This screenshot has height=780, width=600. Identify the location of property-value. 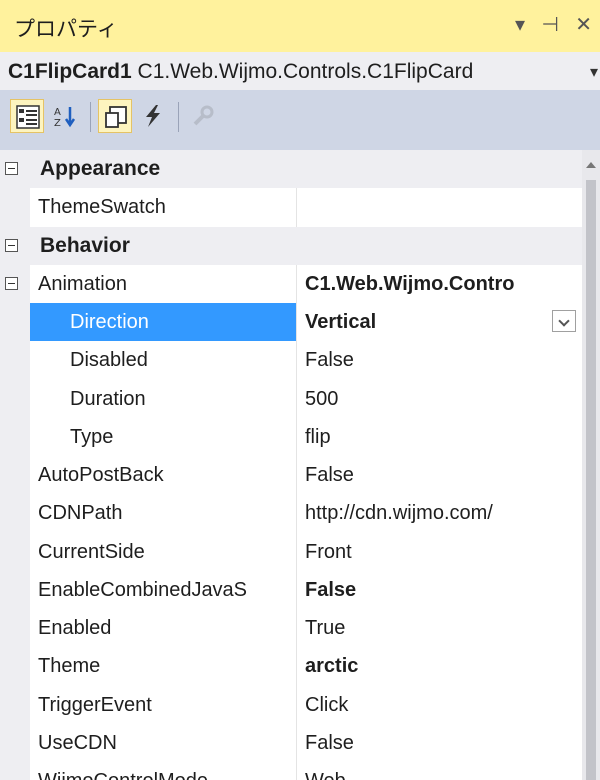
(439, 207).